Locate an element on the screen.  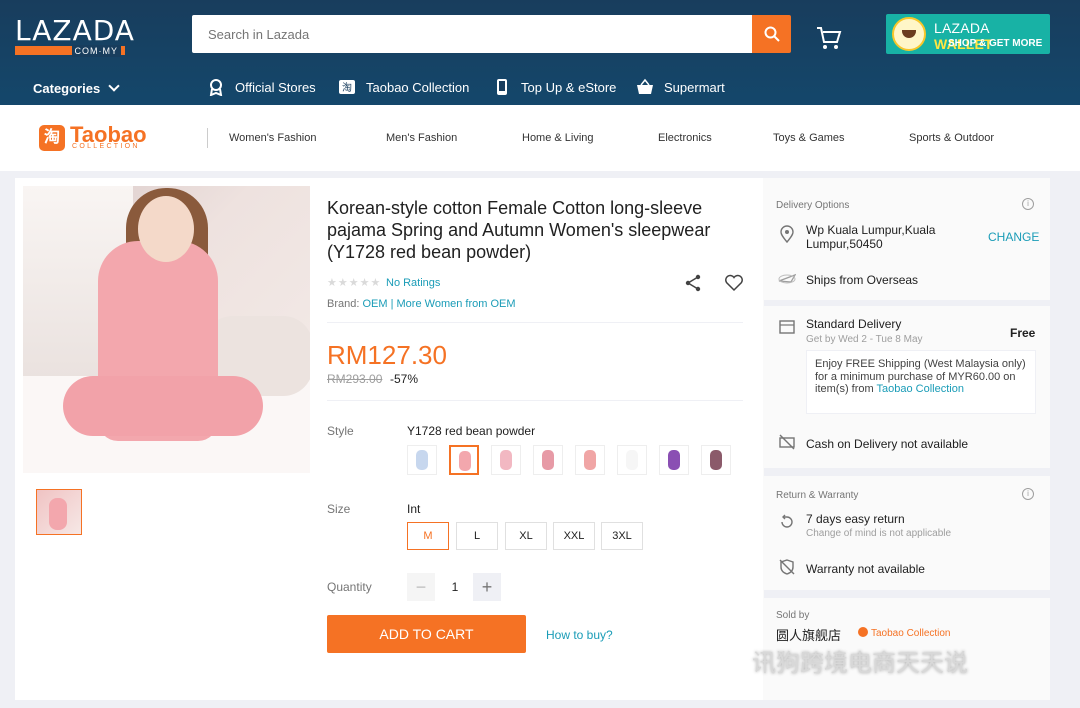
watermark: 讯狗跨境电商天天说 is located at coordinates (860, 663).